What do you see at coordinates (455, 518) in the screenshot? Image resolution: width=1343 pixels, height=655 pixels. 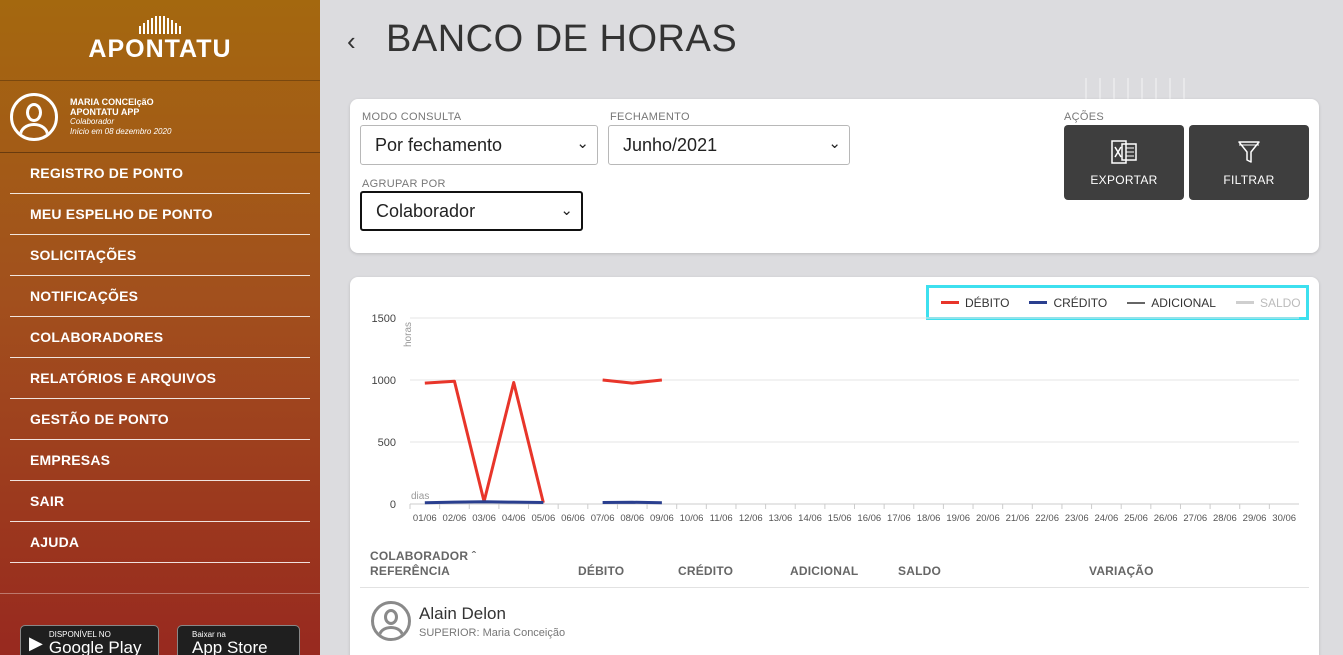 I see `x-tick-label: 02/06` at bounding box center [455, 518].